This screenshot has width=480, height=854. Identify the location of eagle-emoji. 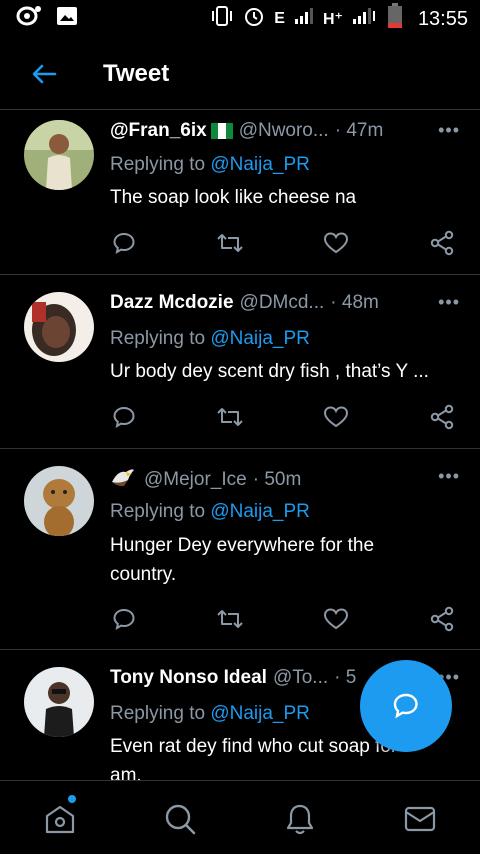
(123, 480).